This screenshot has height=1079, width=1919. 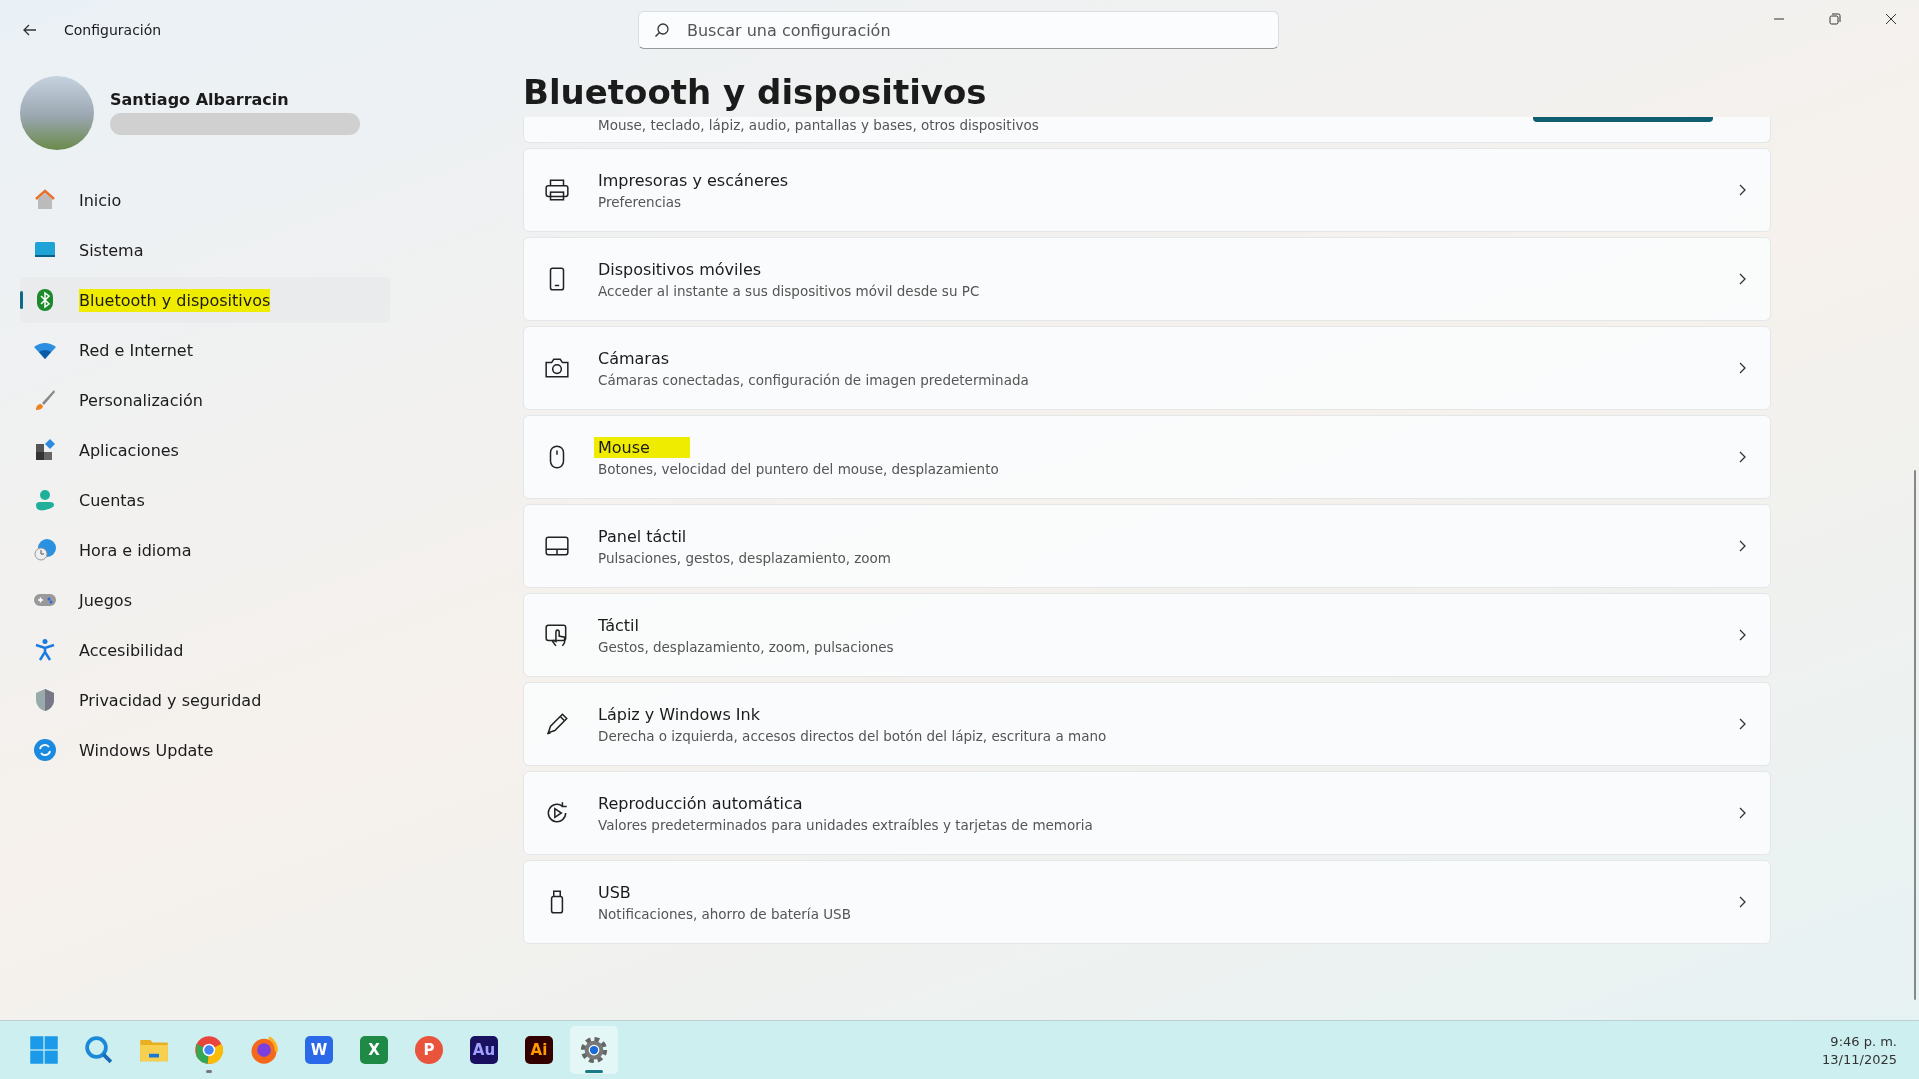 What do you see at coordinates (1863, 1041) in the screenshot?
I see `taskbar-time: 9:46 p. m.` at bounding box center [1863, 1041].